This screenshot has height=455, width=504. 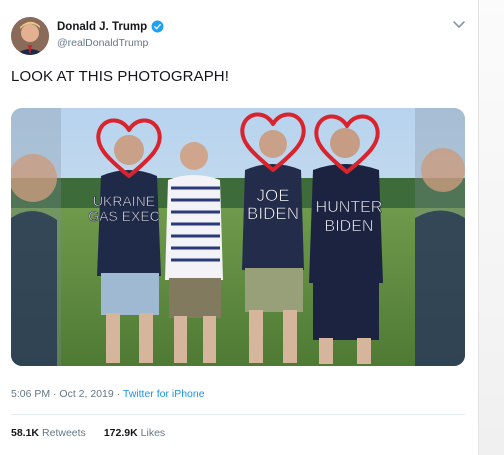 I want to click on tweet-stats: 58.1K Retweets 172.9K Likes, so click(x=88, y=433).